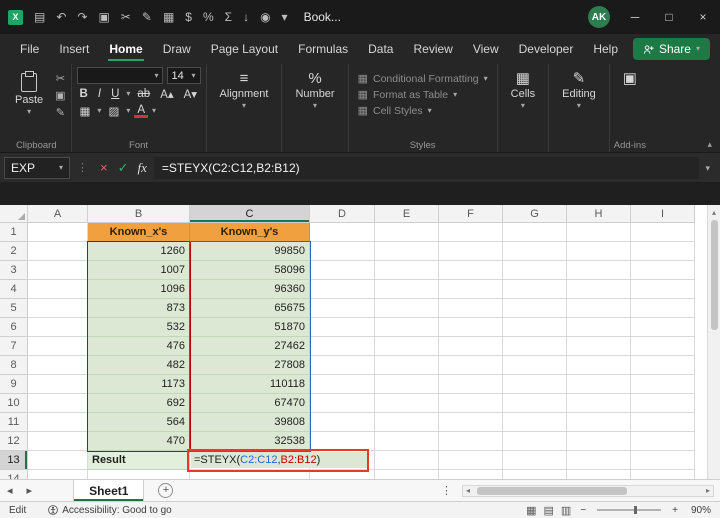 This screenshot has height=518, width=720. I want to click on cell-F5, so click(471, 308).